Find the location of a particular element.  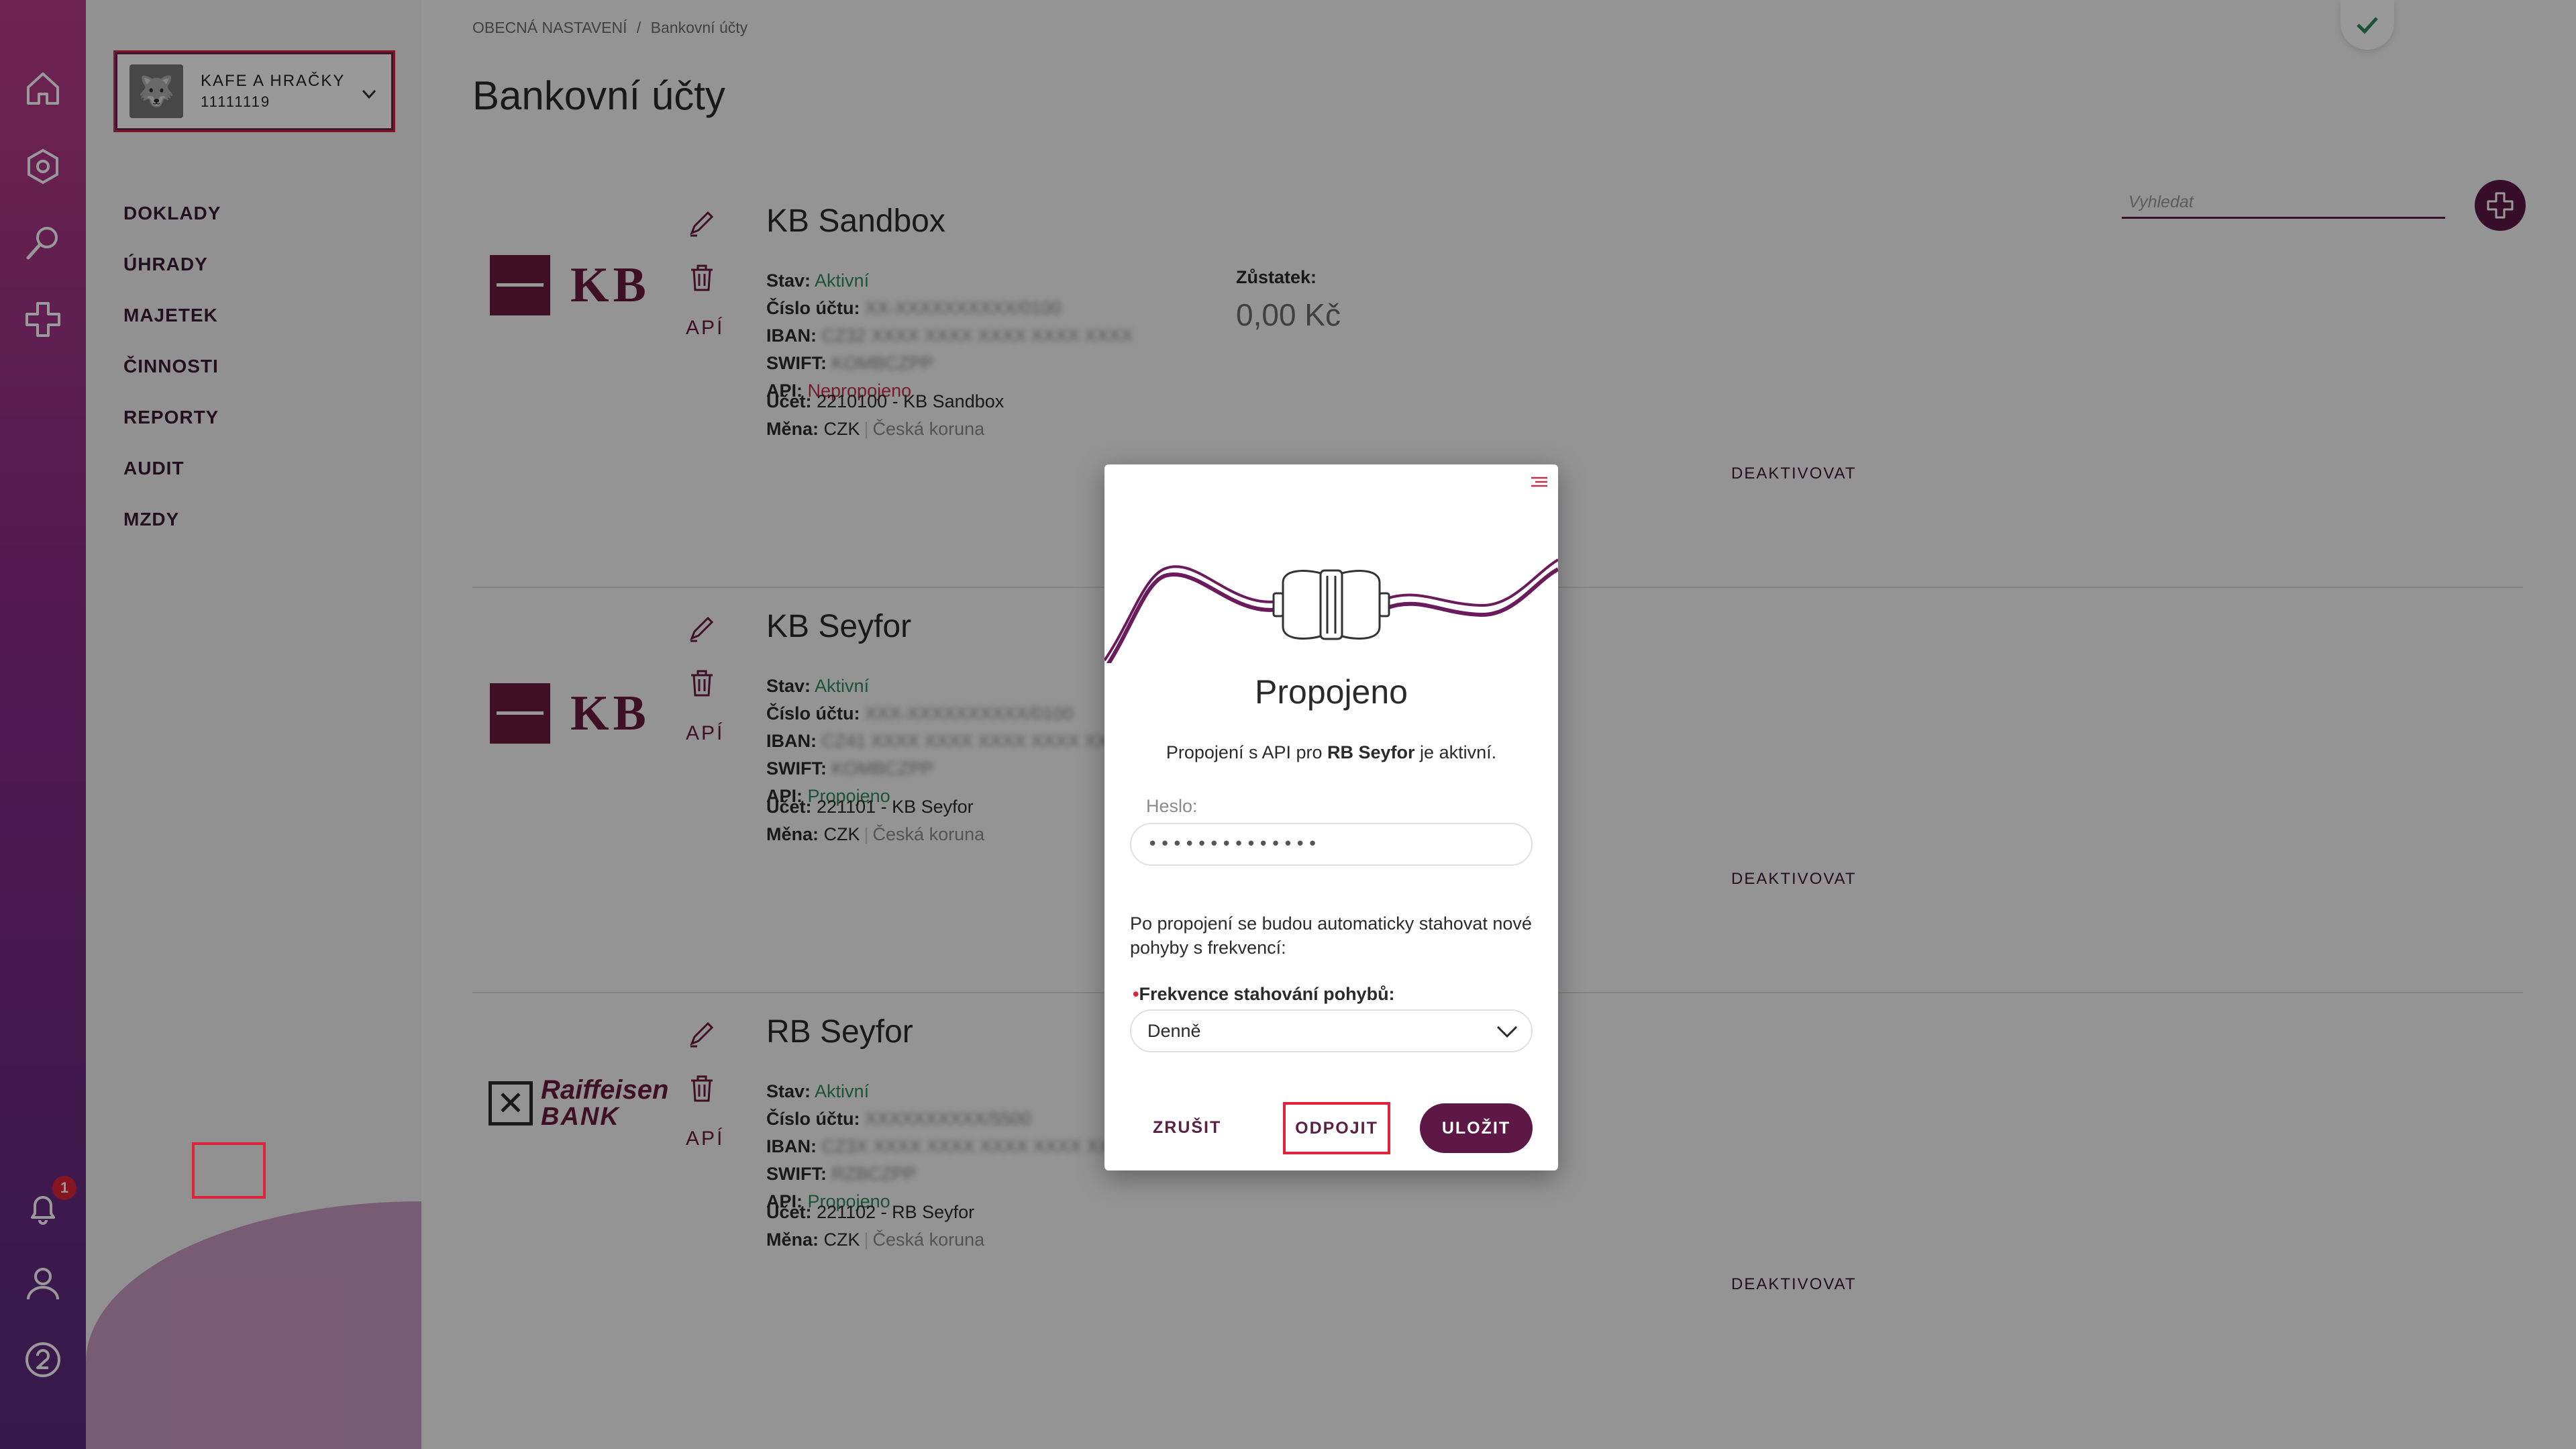

password-label: Heslo: is located at coordinates (1172, 806).